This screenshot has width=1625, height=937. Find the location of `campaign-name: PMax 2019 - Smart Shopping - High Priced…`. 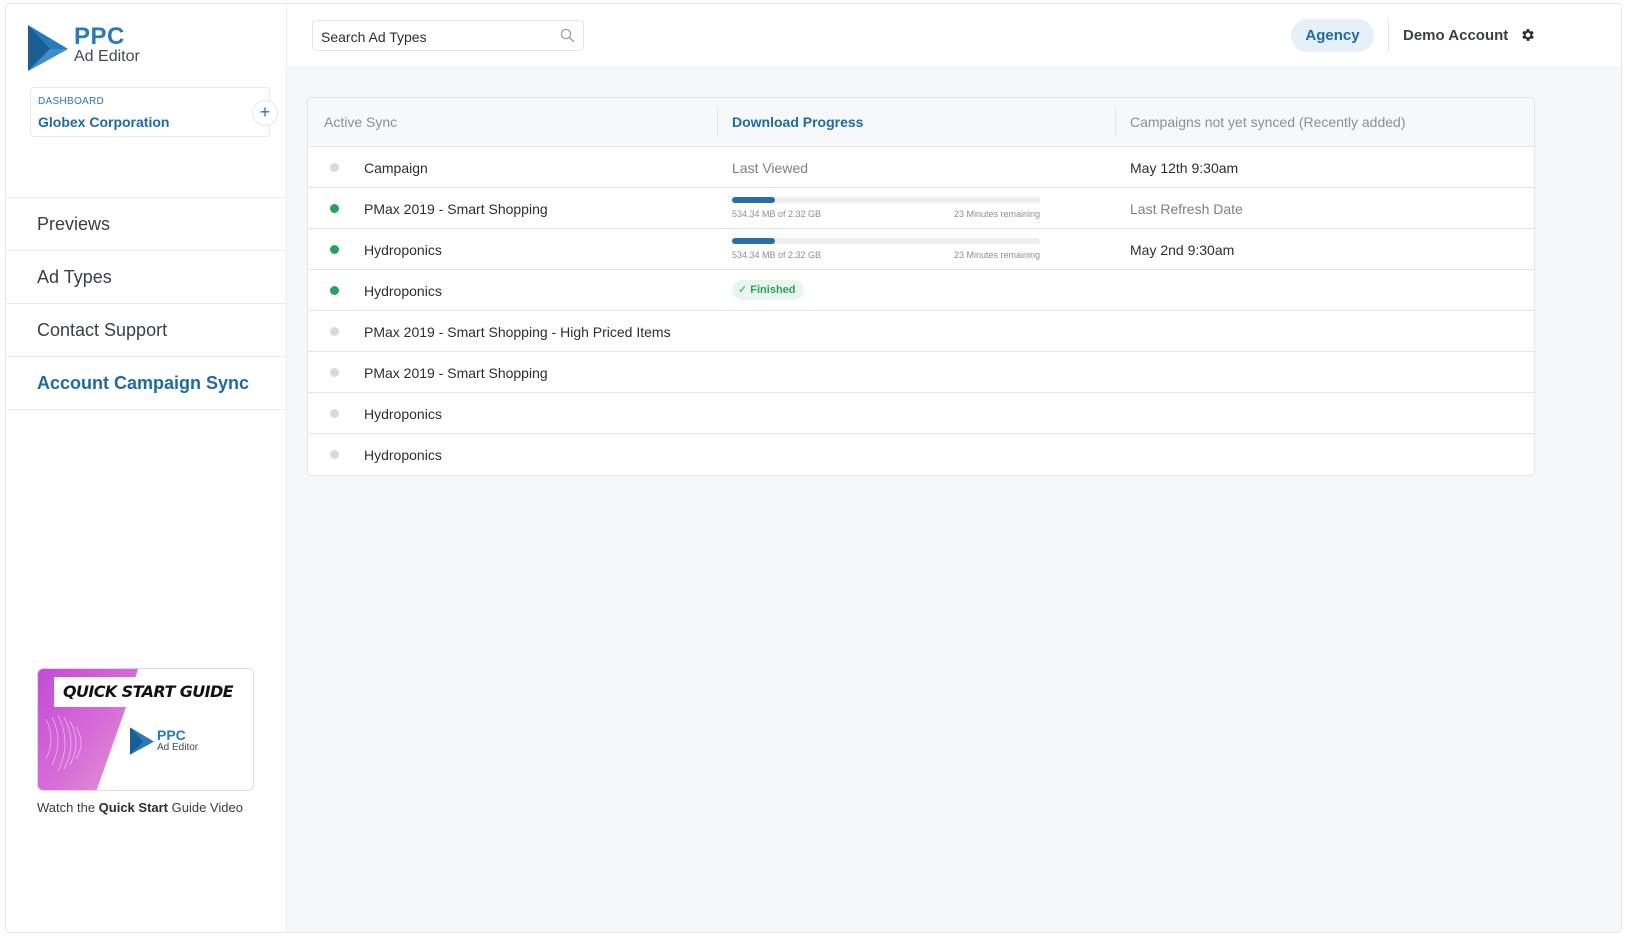

campaign-name: PMax 2019 - Smart Shopping - High Priced… is located at coordinates (517, 332).